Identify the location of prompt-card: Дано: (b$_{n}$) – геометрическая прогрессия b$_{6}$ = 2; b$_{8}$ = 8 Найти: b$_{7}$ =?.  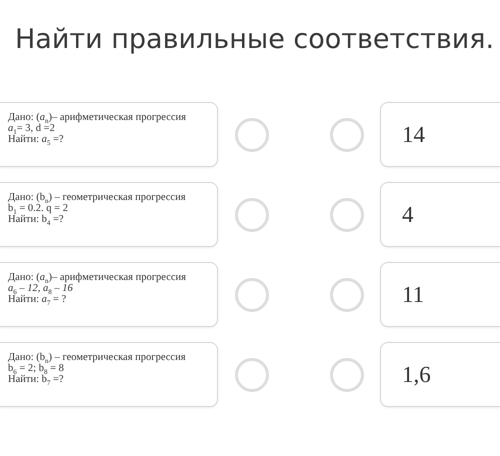
(109, 374).